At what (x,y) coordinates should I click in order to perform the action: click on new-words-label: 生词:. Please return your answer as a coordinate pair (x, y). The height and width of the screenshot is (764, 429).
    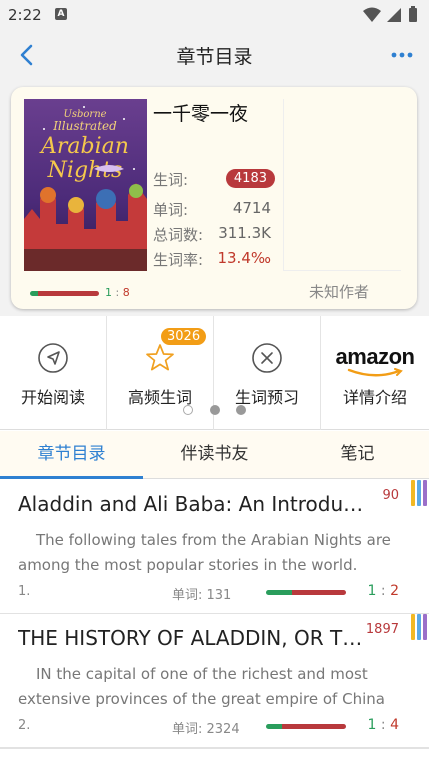
    Looking at the image, I should click on (171, 180).